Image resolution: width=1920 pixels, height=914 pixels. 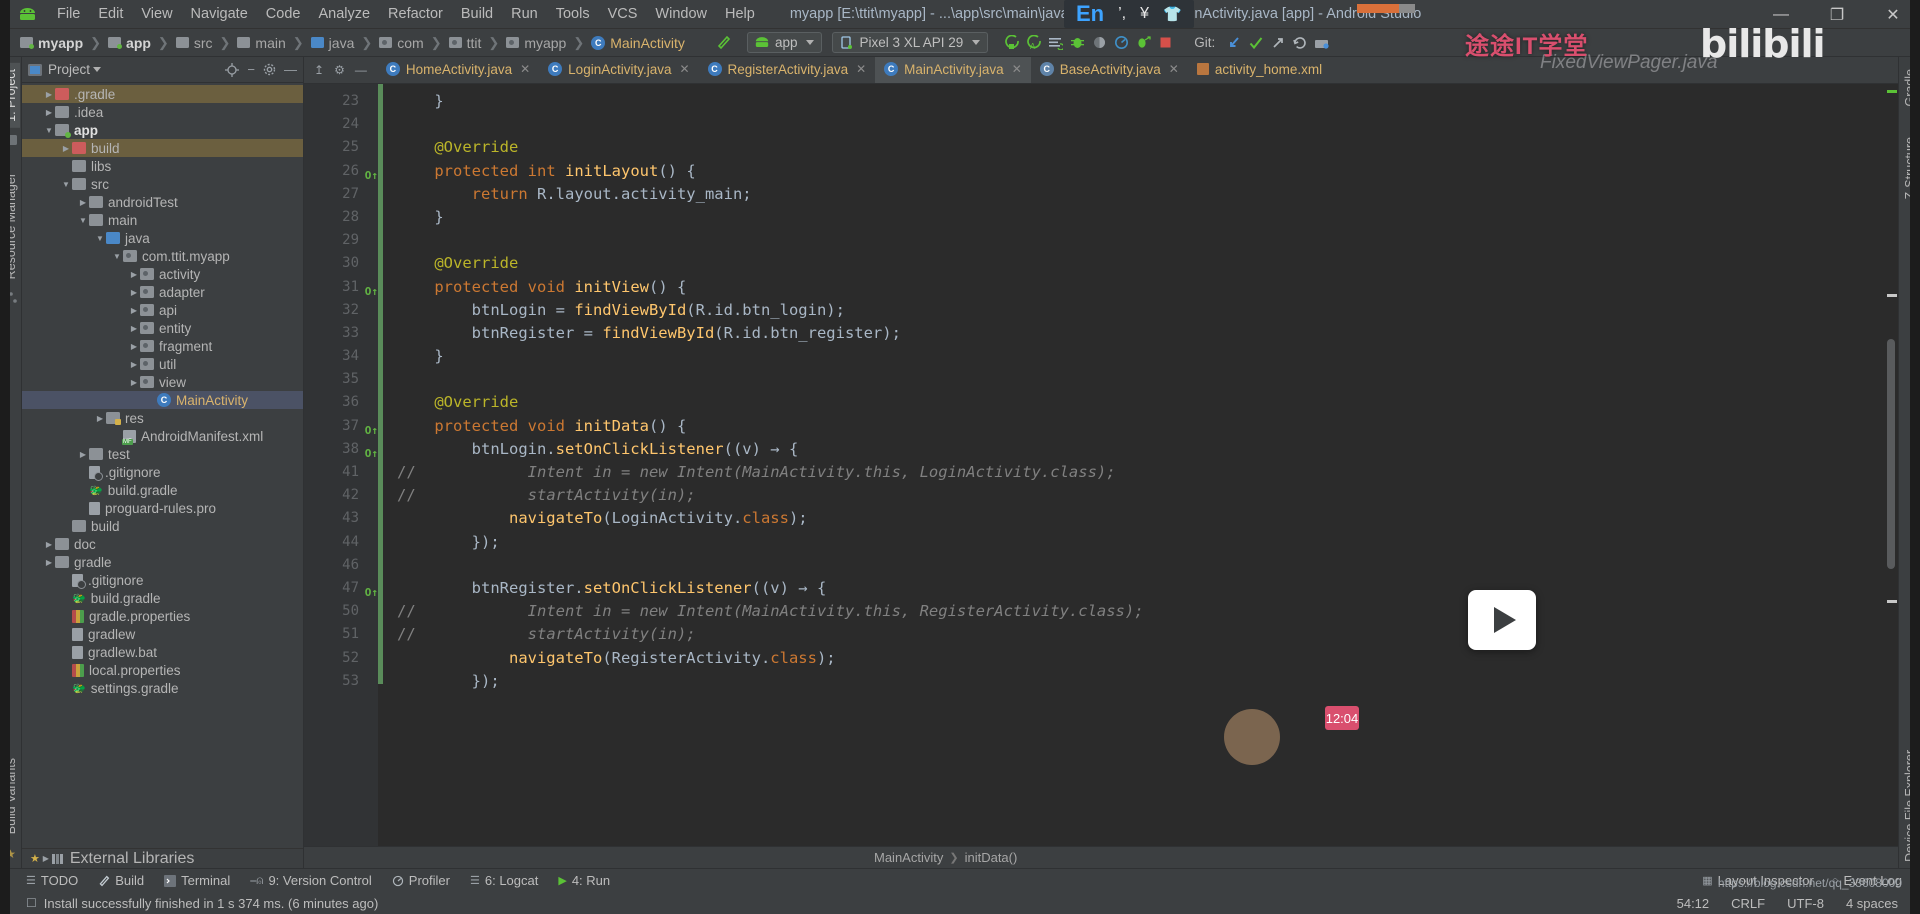 What do you see at coordinates (335, 263) in the screenshot?
I see `line-number: 30` at bounding box center [335, 263].